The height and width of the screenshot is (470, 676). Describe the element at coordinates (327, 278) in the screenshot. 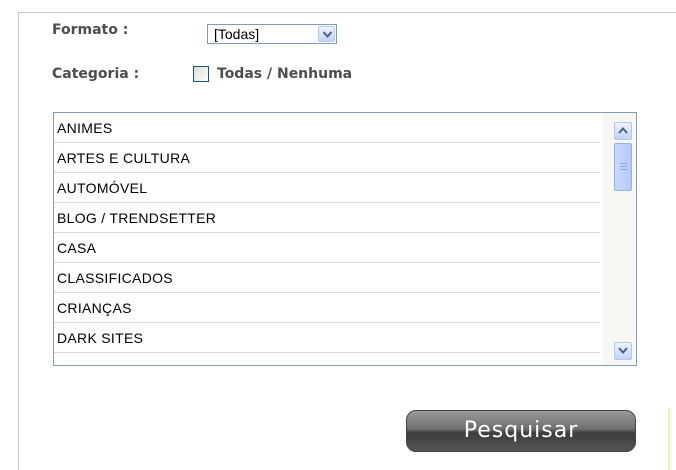

I see `list-item: CLASSIFICADOS` at that location.